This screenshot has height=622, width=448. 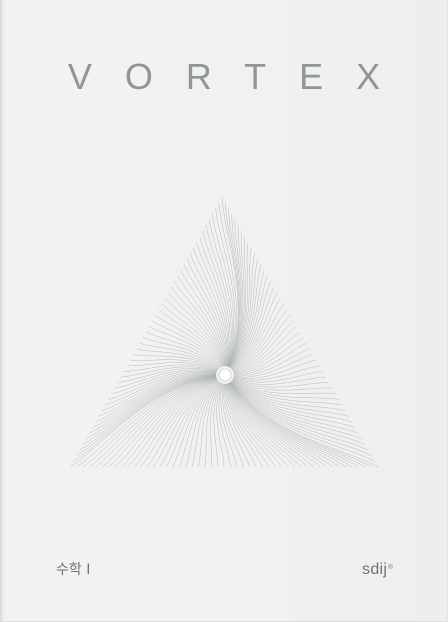 I want to click on publisher-logo: sdij®, so click(x=377, y=570).